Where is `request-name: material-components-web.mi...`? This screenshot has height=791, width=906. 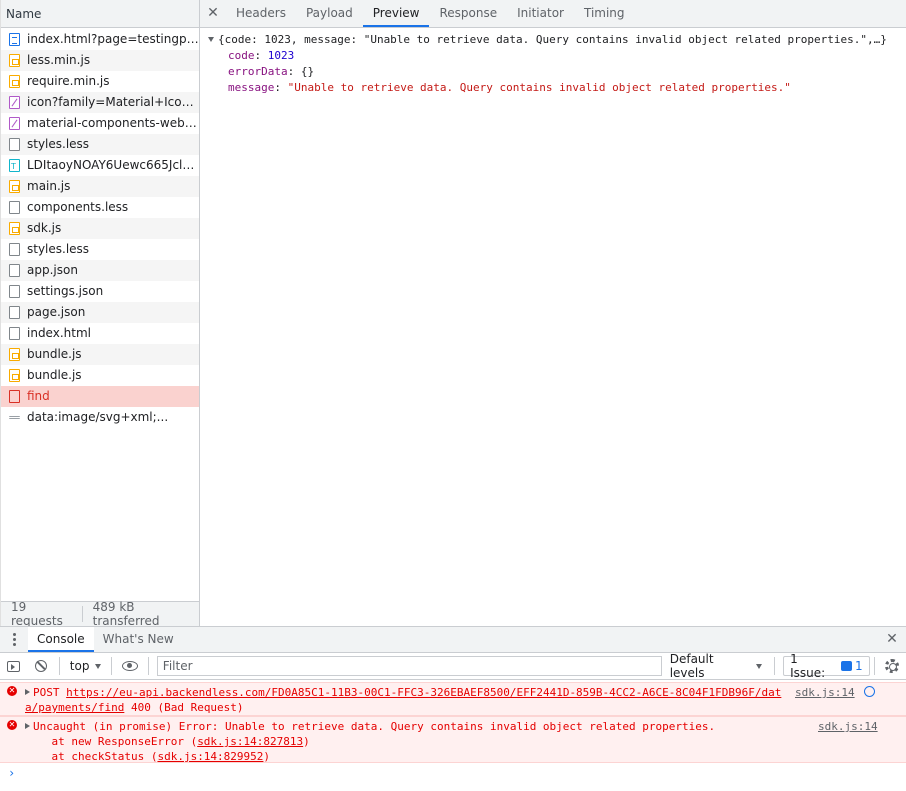 request-name: material-components-web.mi... is located at coordinates (113, 123).